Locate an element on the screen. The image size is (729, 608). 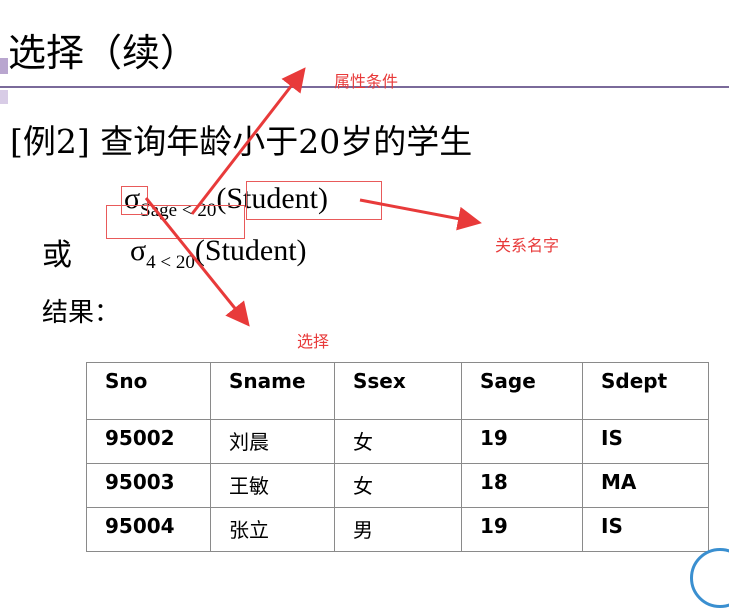
table-row: 95002 刘晨 女 19 IS is located at coordinates (397, 441).